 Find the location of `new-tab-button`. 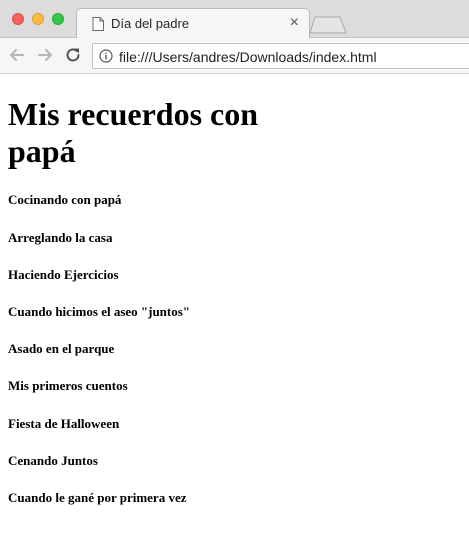

new-tab-button is located at coordinates (328, 25).